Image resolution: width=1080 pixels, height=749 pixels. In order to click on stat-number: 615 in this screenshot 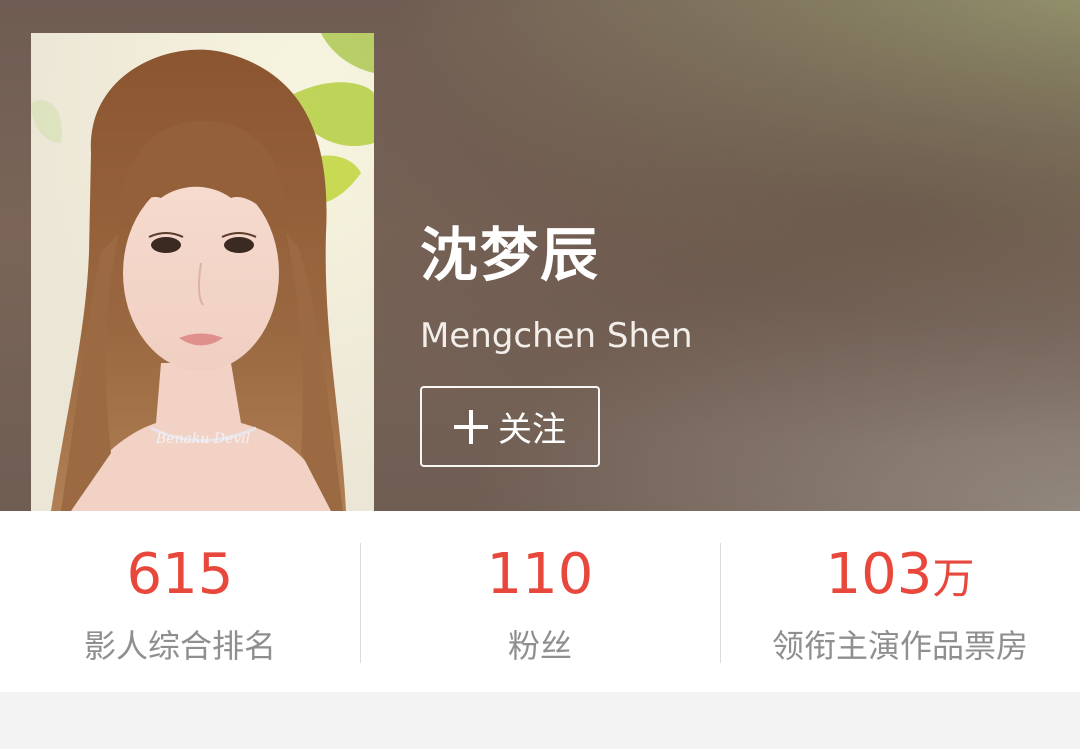, I will do `click(180, 574)`.